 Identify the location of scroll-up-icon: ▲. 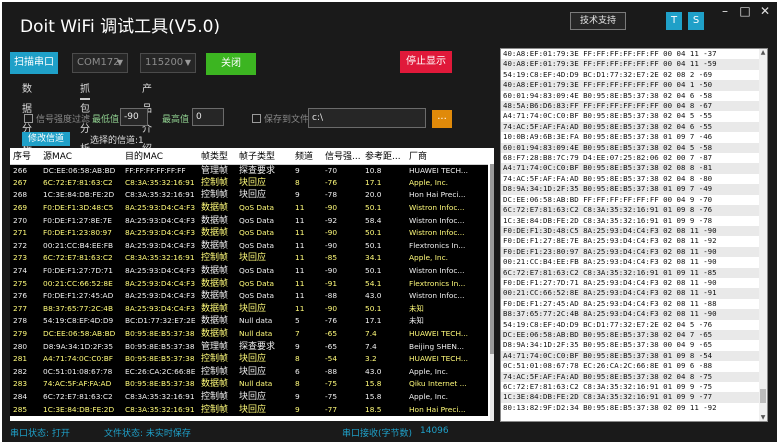
(763, 52).